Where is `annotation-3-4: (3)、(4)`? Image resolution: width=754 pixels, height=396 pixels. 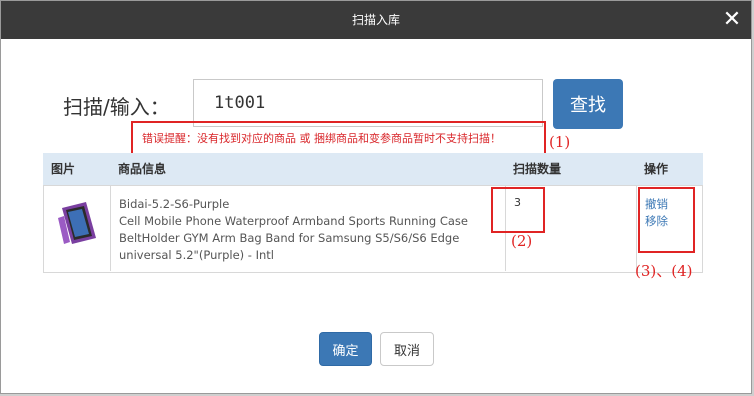 annotation-3-4: (3)、(4) is located at coordinates (664, 271).